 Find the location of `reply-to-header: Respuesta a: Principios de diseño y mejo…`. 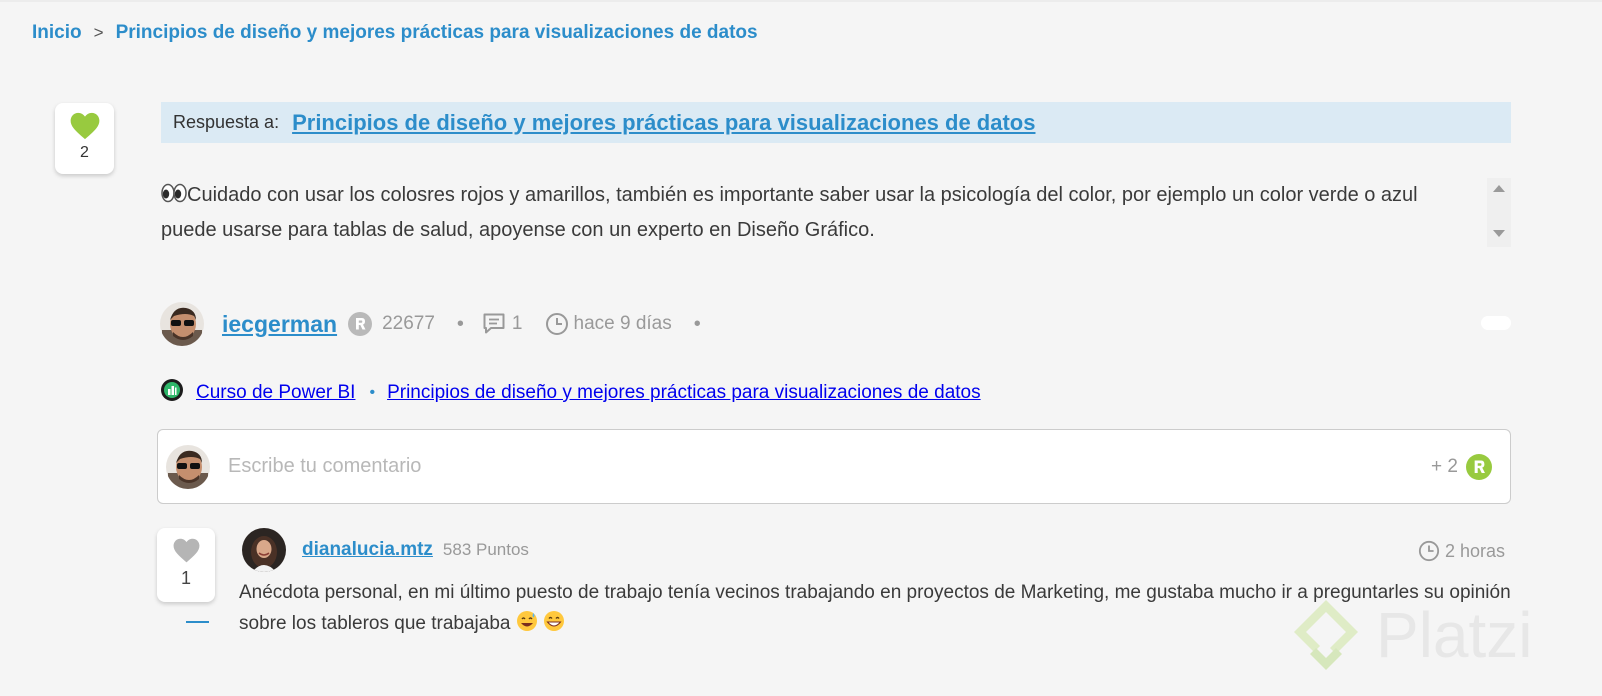

reply-to-header: Respuesta a: Principios de diseño y mejo… is located at coordinates (836, 122).